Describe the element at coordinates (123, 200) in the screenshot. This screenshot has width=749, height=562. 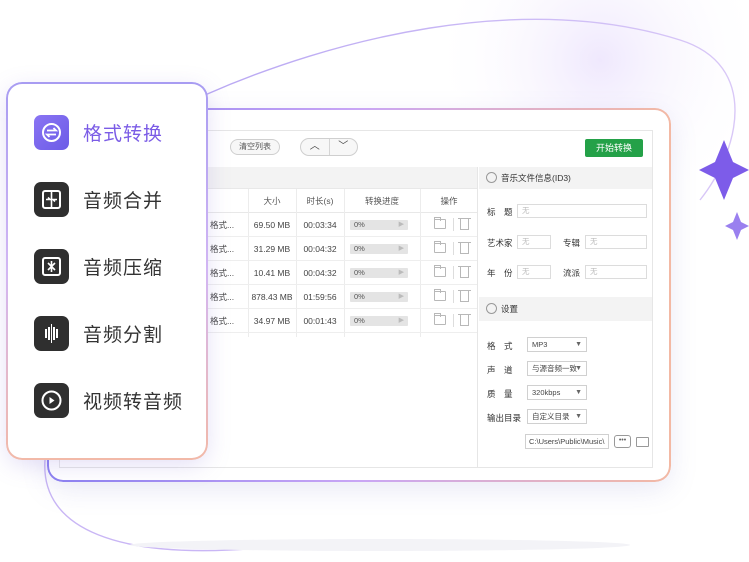
I see `feature-label: 音频合并` at that location.